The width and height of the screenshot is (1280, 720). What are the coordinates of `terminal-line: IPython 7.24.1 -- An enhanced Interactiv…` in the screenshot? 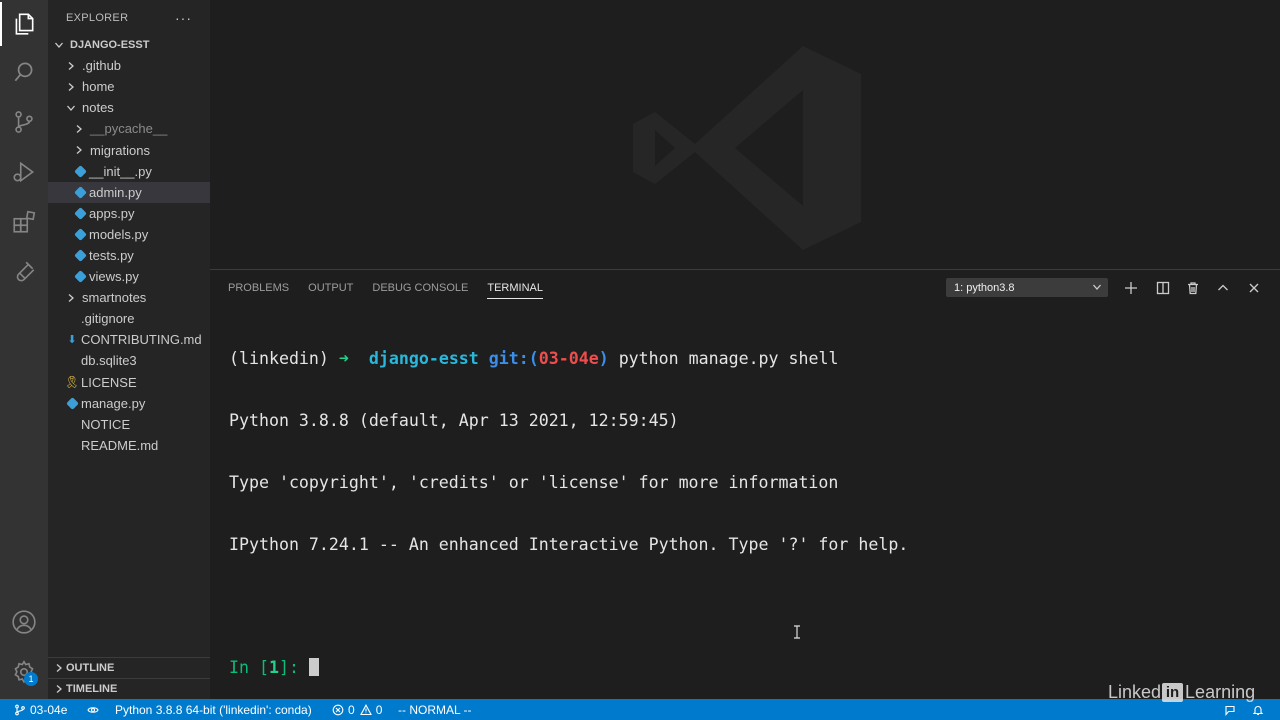 It's located at (569, 544).